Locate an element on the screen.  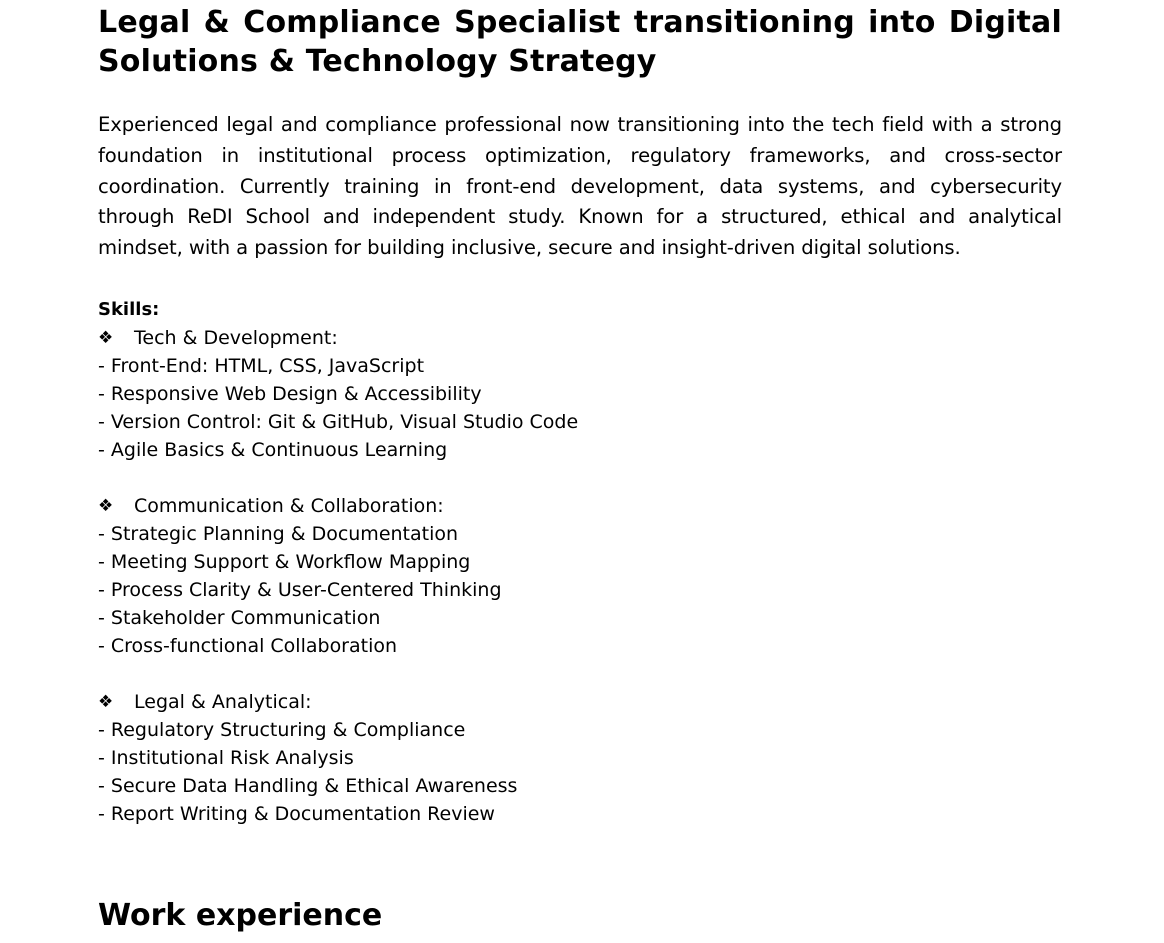
skill-item: - Stakeholder Communication is located at coordinates (239, 617).